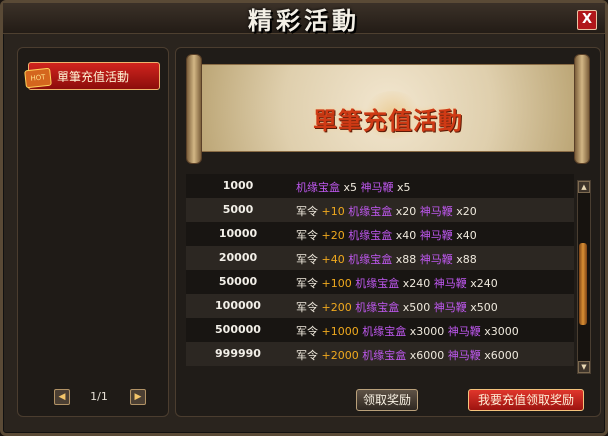 The height and width of the screenshot is (436, 608). I want to click on reward-text: 军令 +2000 机缘宝盒 x6000 神马鞭 x6000, so click(407, 355).